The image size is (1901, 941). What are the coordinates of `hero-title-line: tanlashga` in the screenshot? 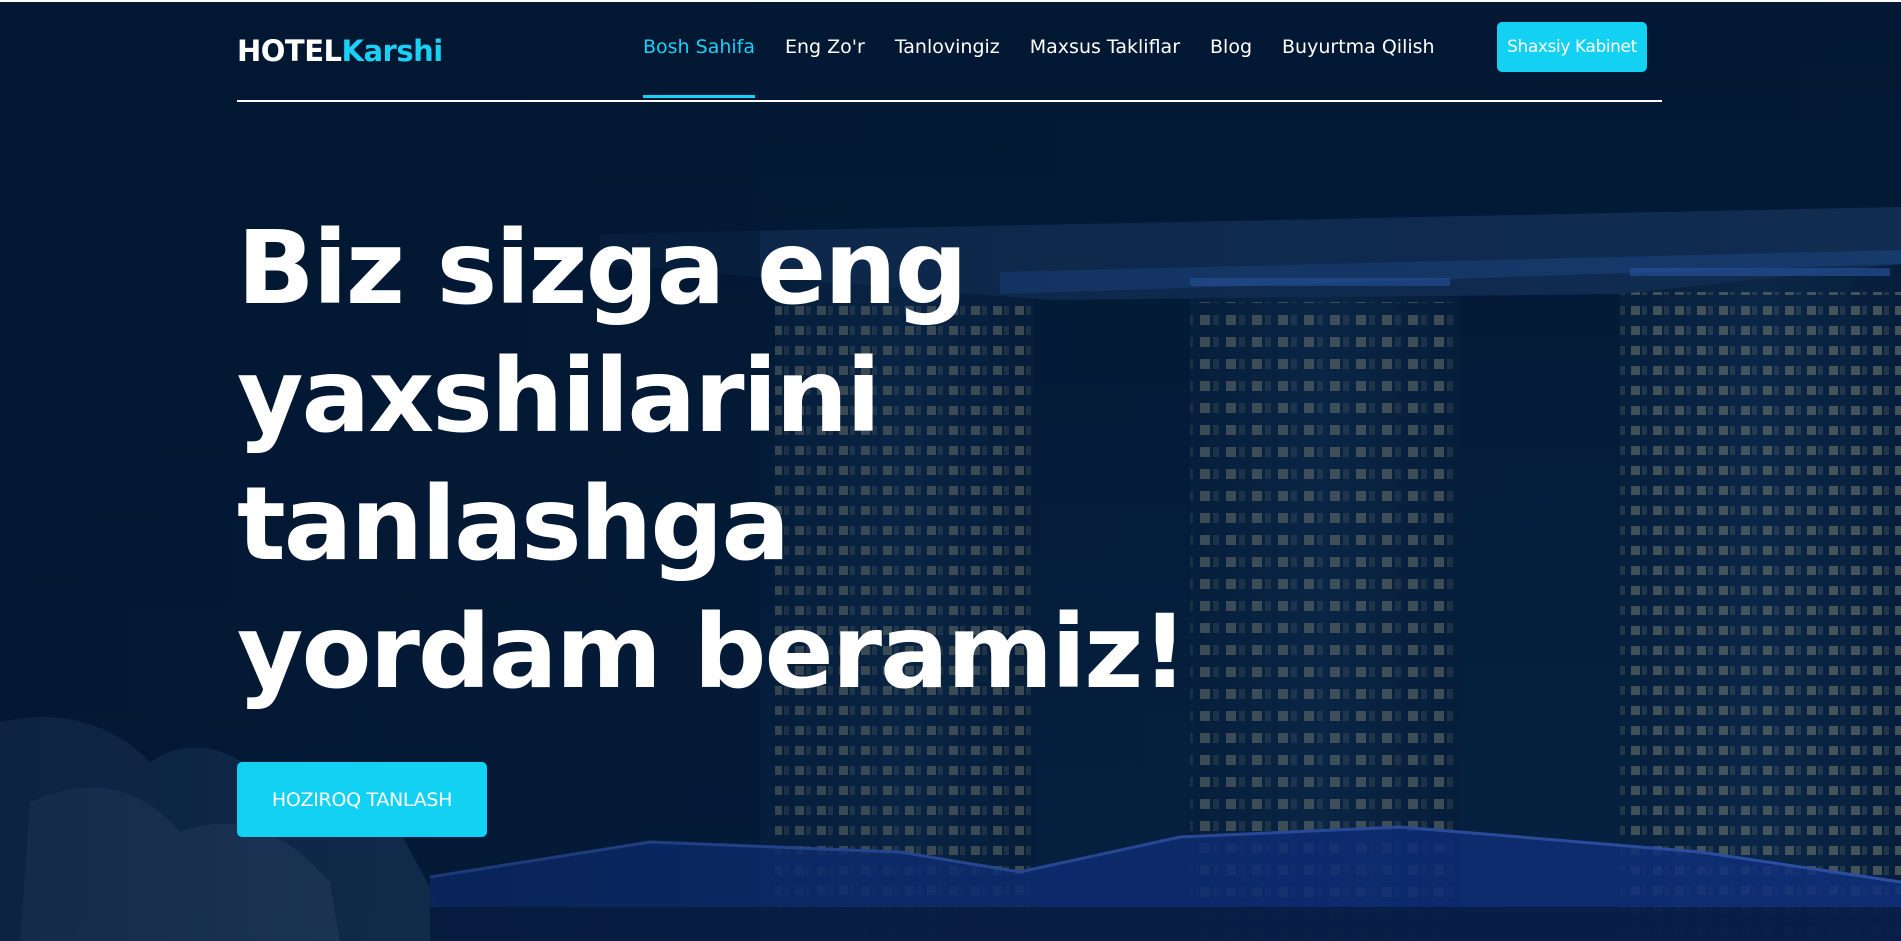 It's located at (513, 524).